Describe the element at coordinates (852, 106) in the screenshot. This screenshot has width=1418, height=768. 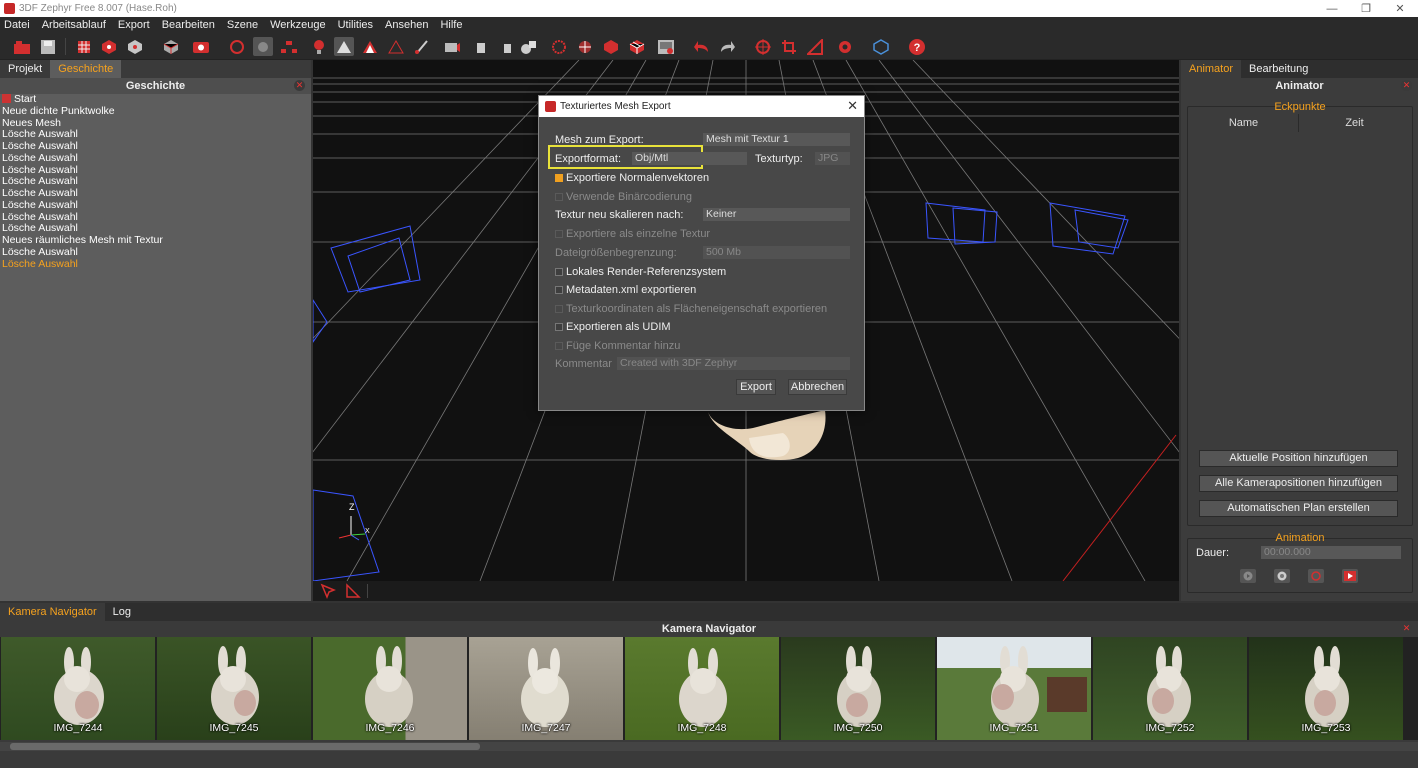
I see `close-icon: ✕` at that location.